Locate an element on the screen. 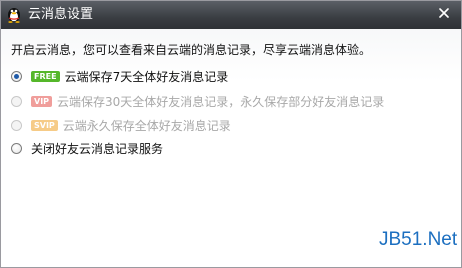 The image size is (462, 268). svip-badge: SVIP is located at coordinates (44, 125).